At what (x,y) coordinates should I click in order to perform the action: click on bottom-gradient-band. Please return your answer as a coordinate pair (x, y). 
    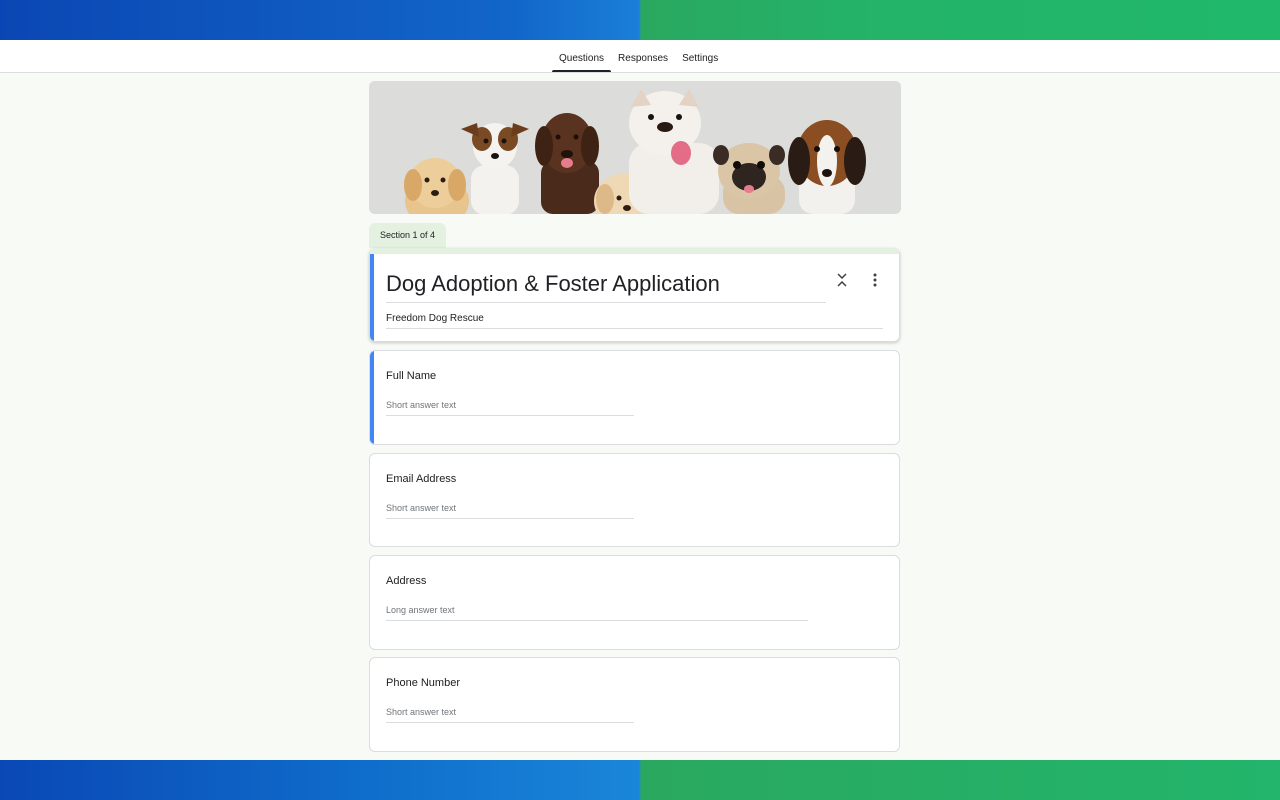
    Looking at the image, I should click on (640, 780).